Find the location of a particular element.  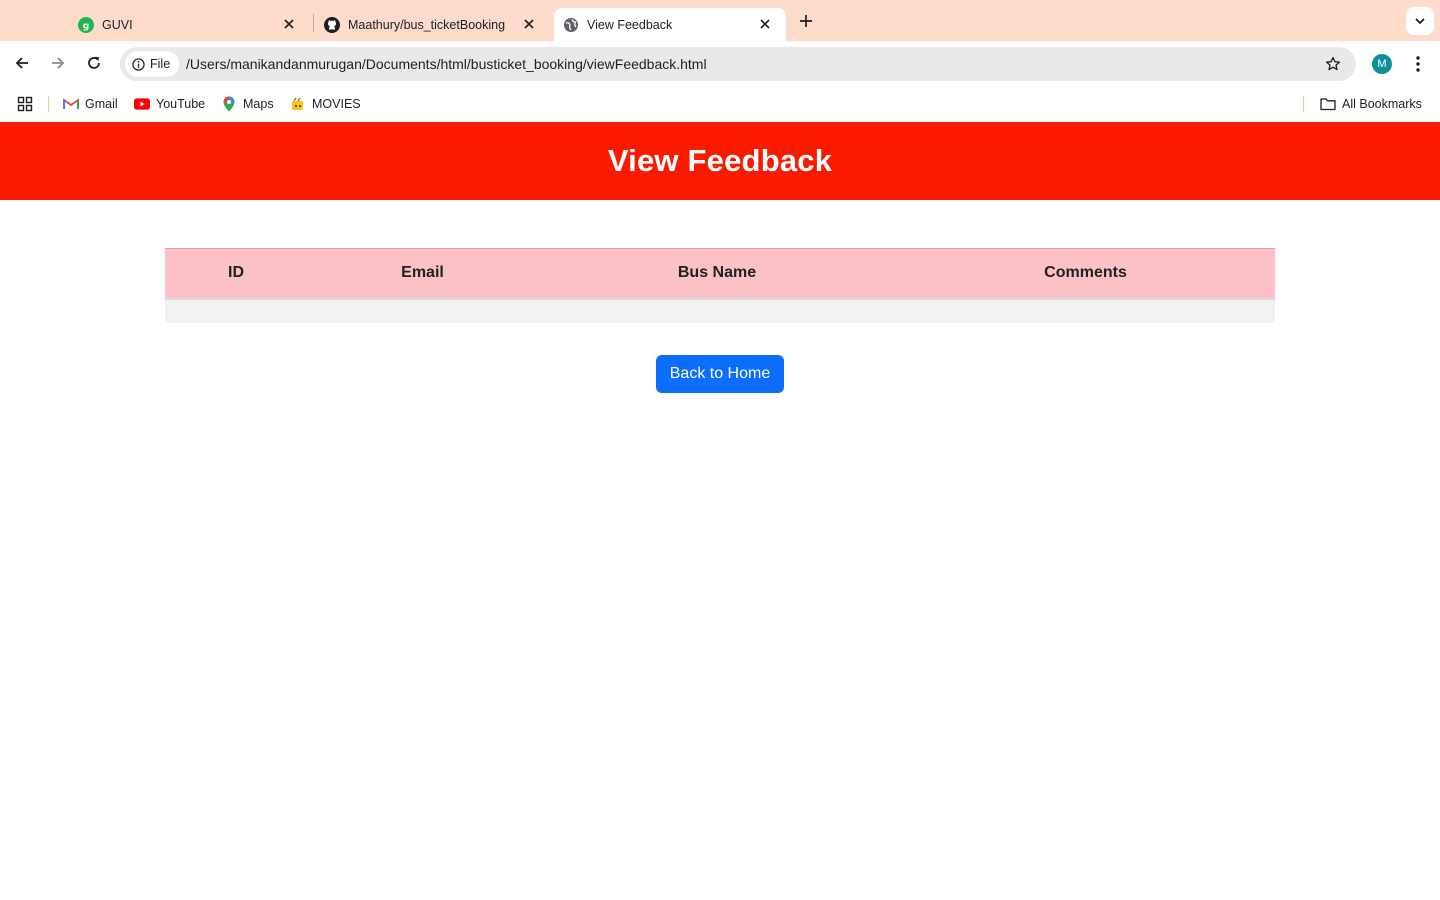

bookmark-youtube: YouTube is located at coordinates (169, 104).